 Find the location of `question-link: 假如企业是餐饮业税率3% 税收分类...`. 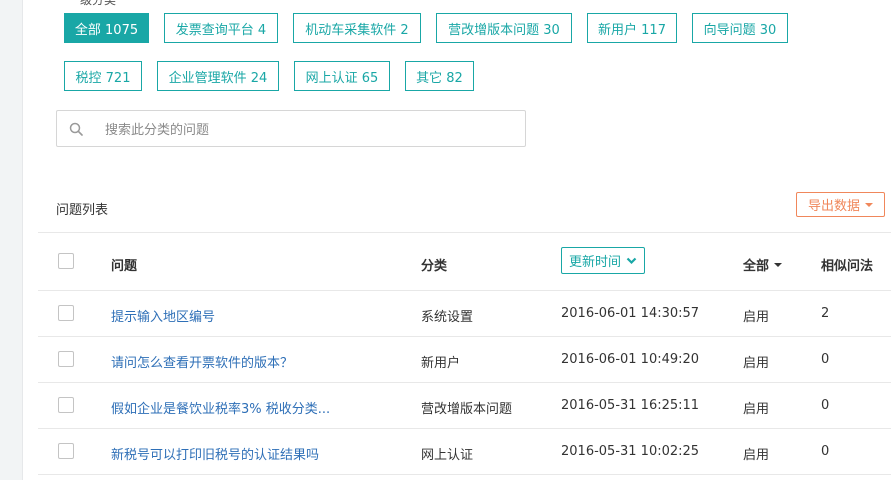

question-link: 假如企业是餐饮业税率3% 税收分类... is located at coordinates (220, 407).